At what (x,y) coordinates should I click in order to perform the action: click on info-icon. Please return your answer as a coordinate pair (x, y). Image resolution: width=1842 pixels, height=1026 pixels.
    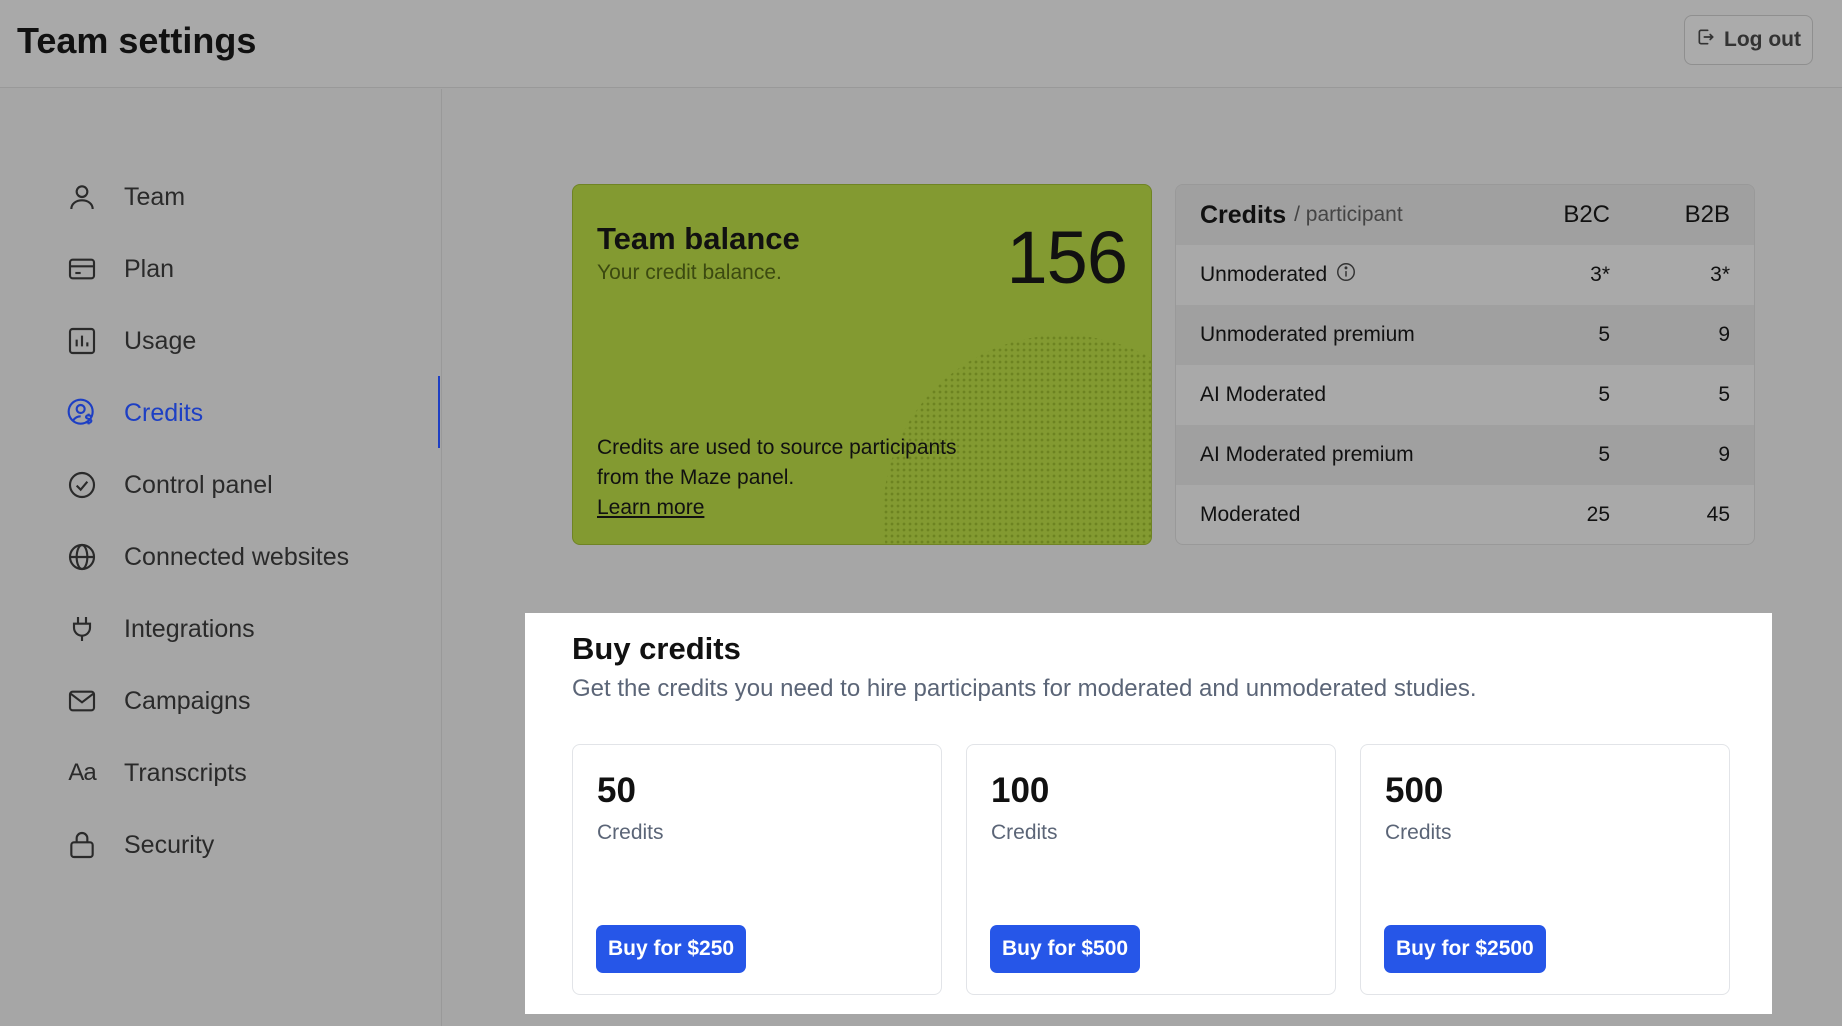
    Looking at the image, I should click on (1346, 275).